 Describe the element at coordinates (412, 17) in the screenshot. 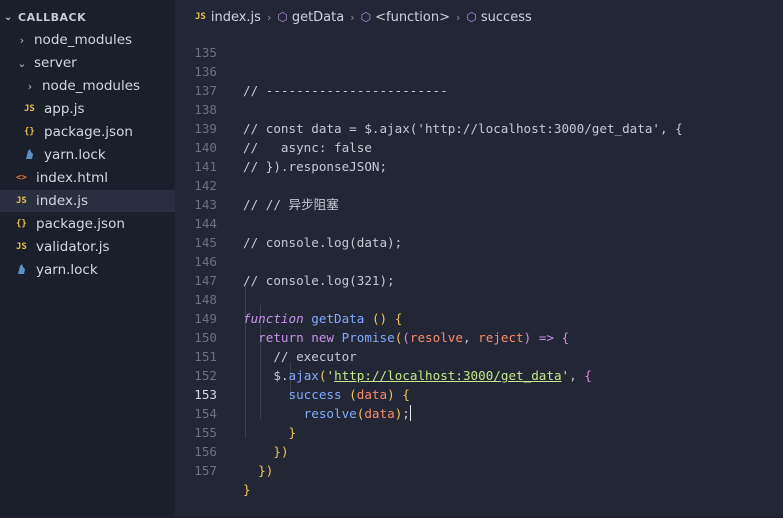

I see `breadcrumb-symbol-function: <function>` at that location.